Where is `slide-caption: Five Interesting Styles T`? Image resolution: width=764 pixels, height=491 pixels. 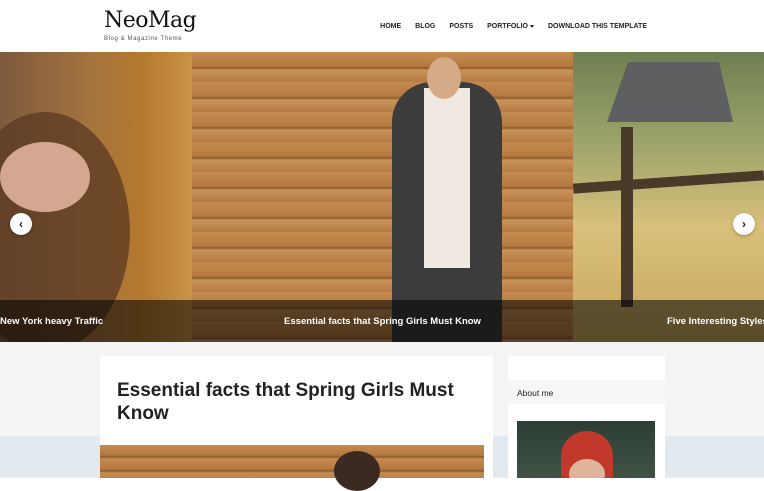 slide-caption: Five Interesting Styles T is located at coordinates (668, 321).